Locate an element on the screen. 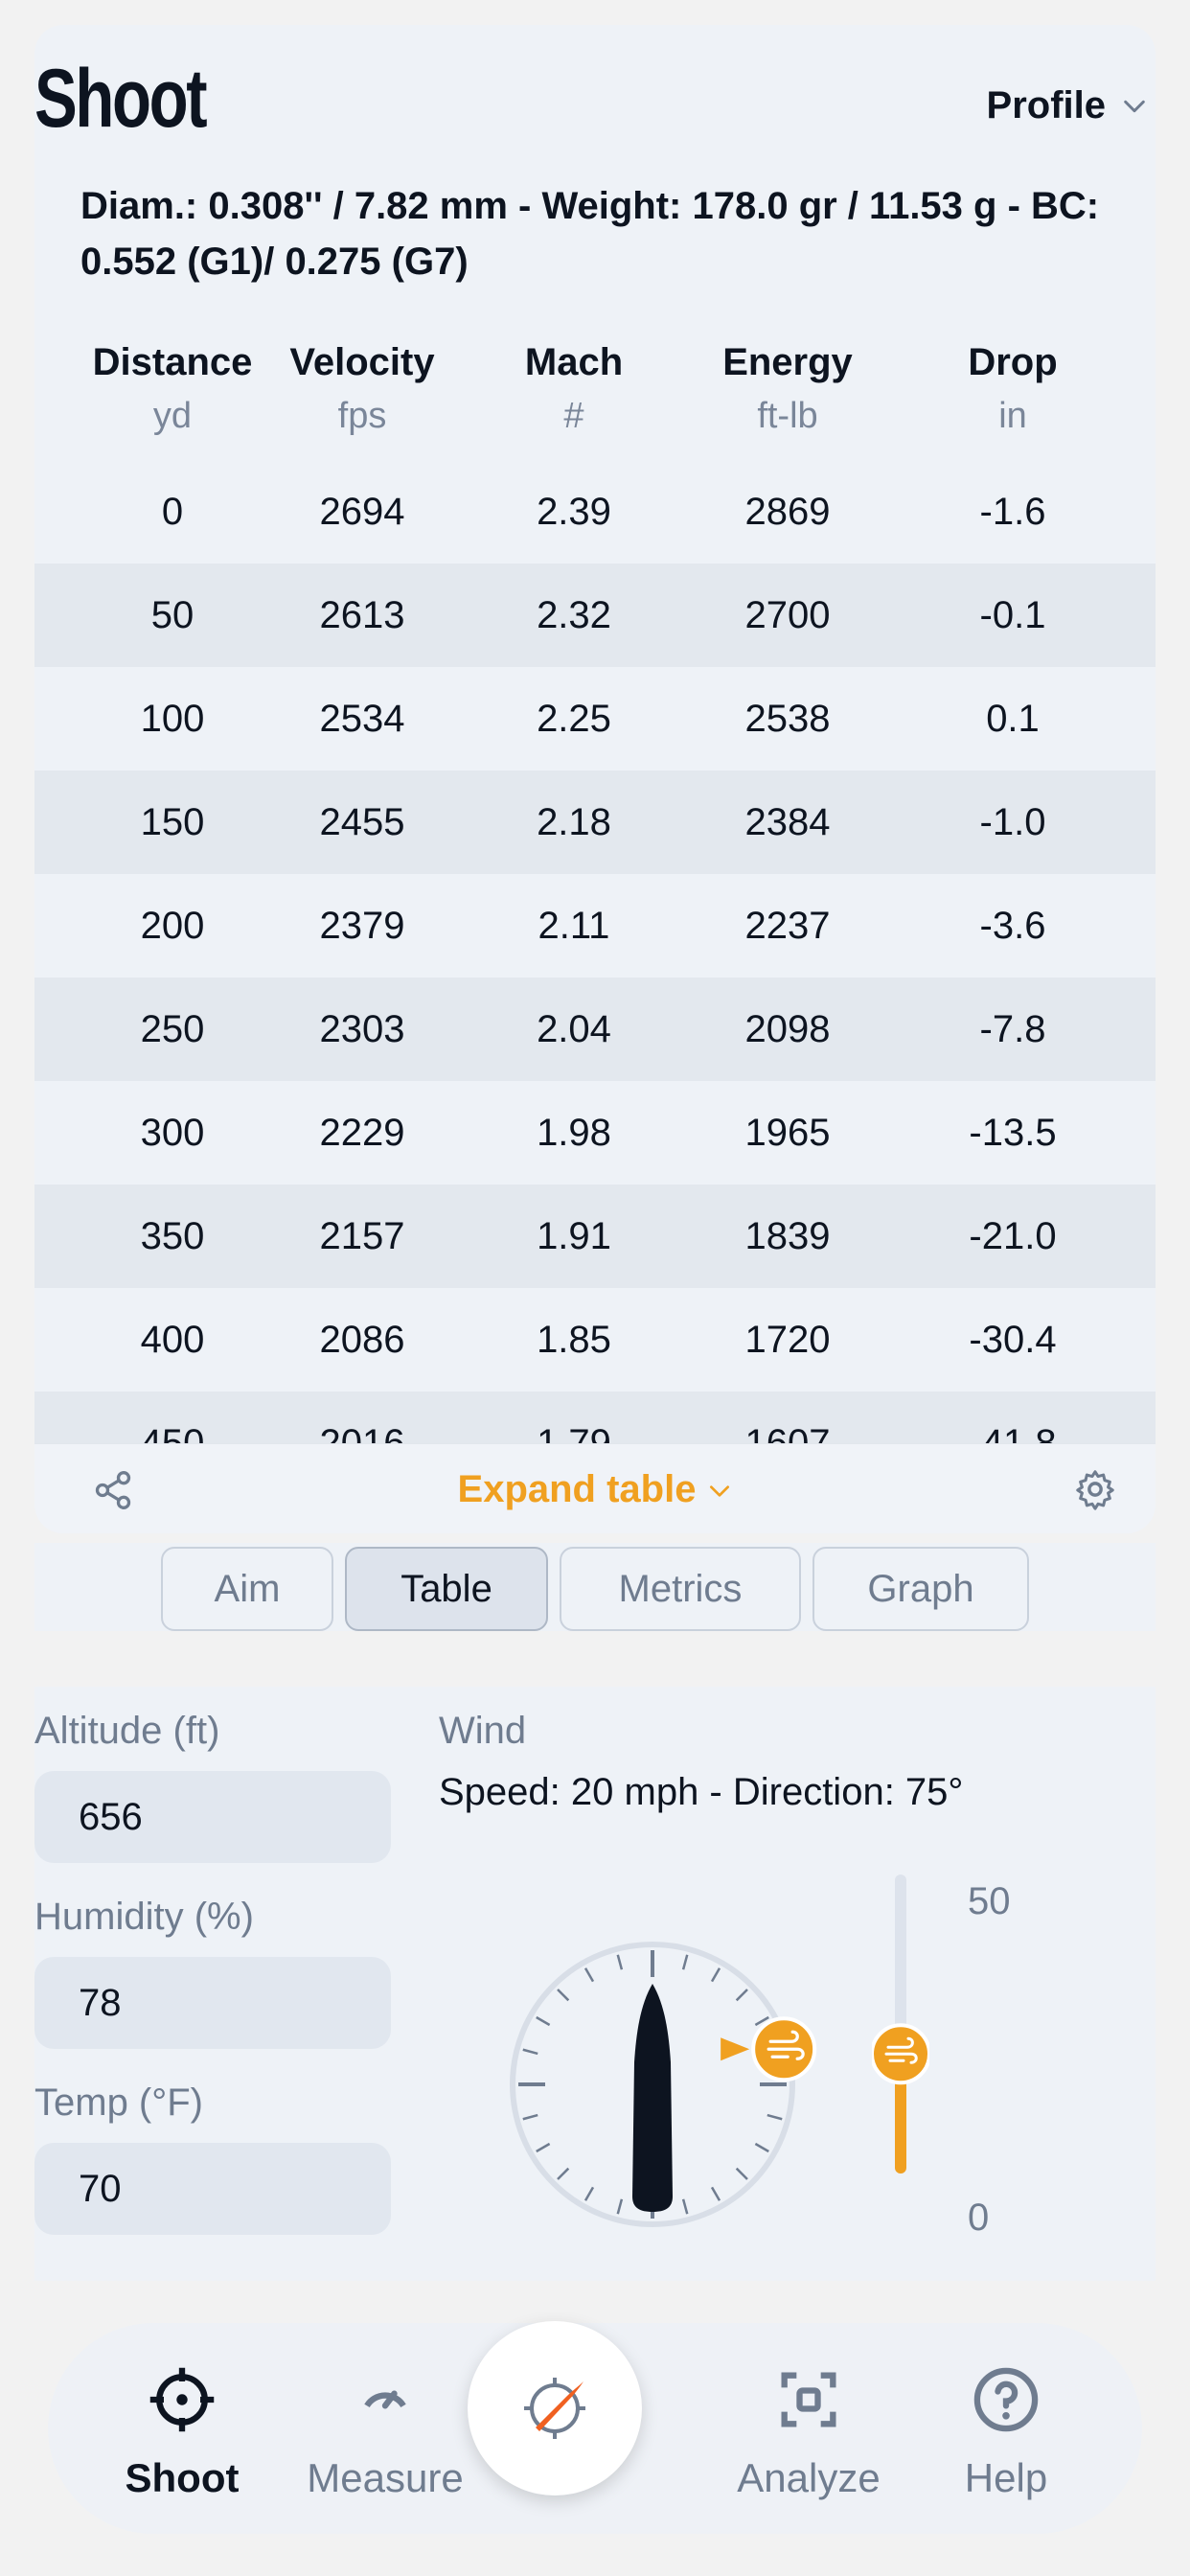 This screenshot has width=1190, height=2576. cell-velocity: 2694 is located at coordinates (362, 512).